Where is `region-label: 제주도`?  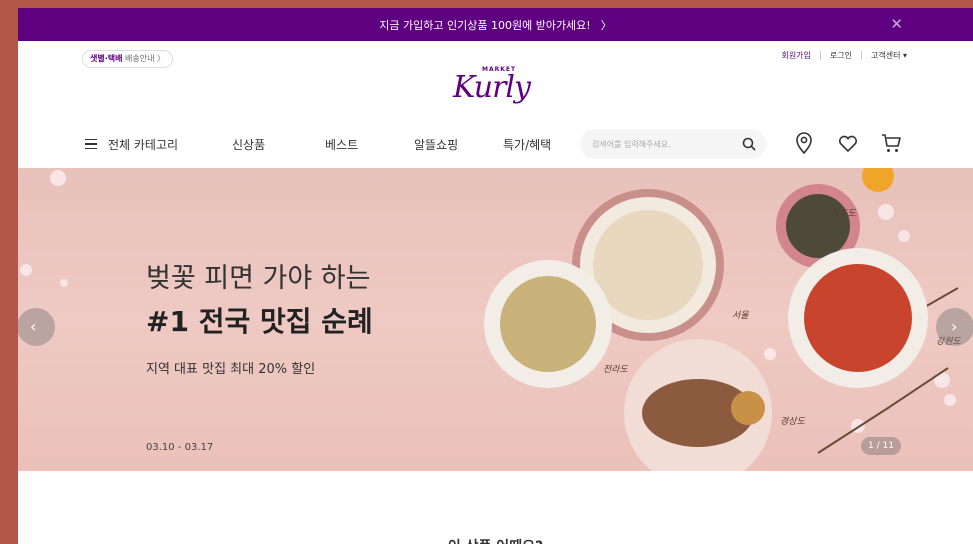 region-label: 제주도 is located at coordinates (843, 214).